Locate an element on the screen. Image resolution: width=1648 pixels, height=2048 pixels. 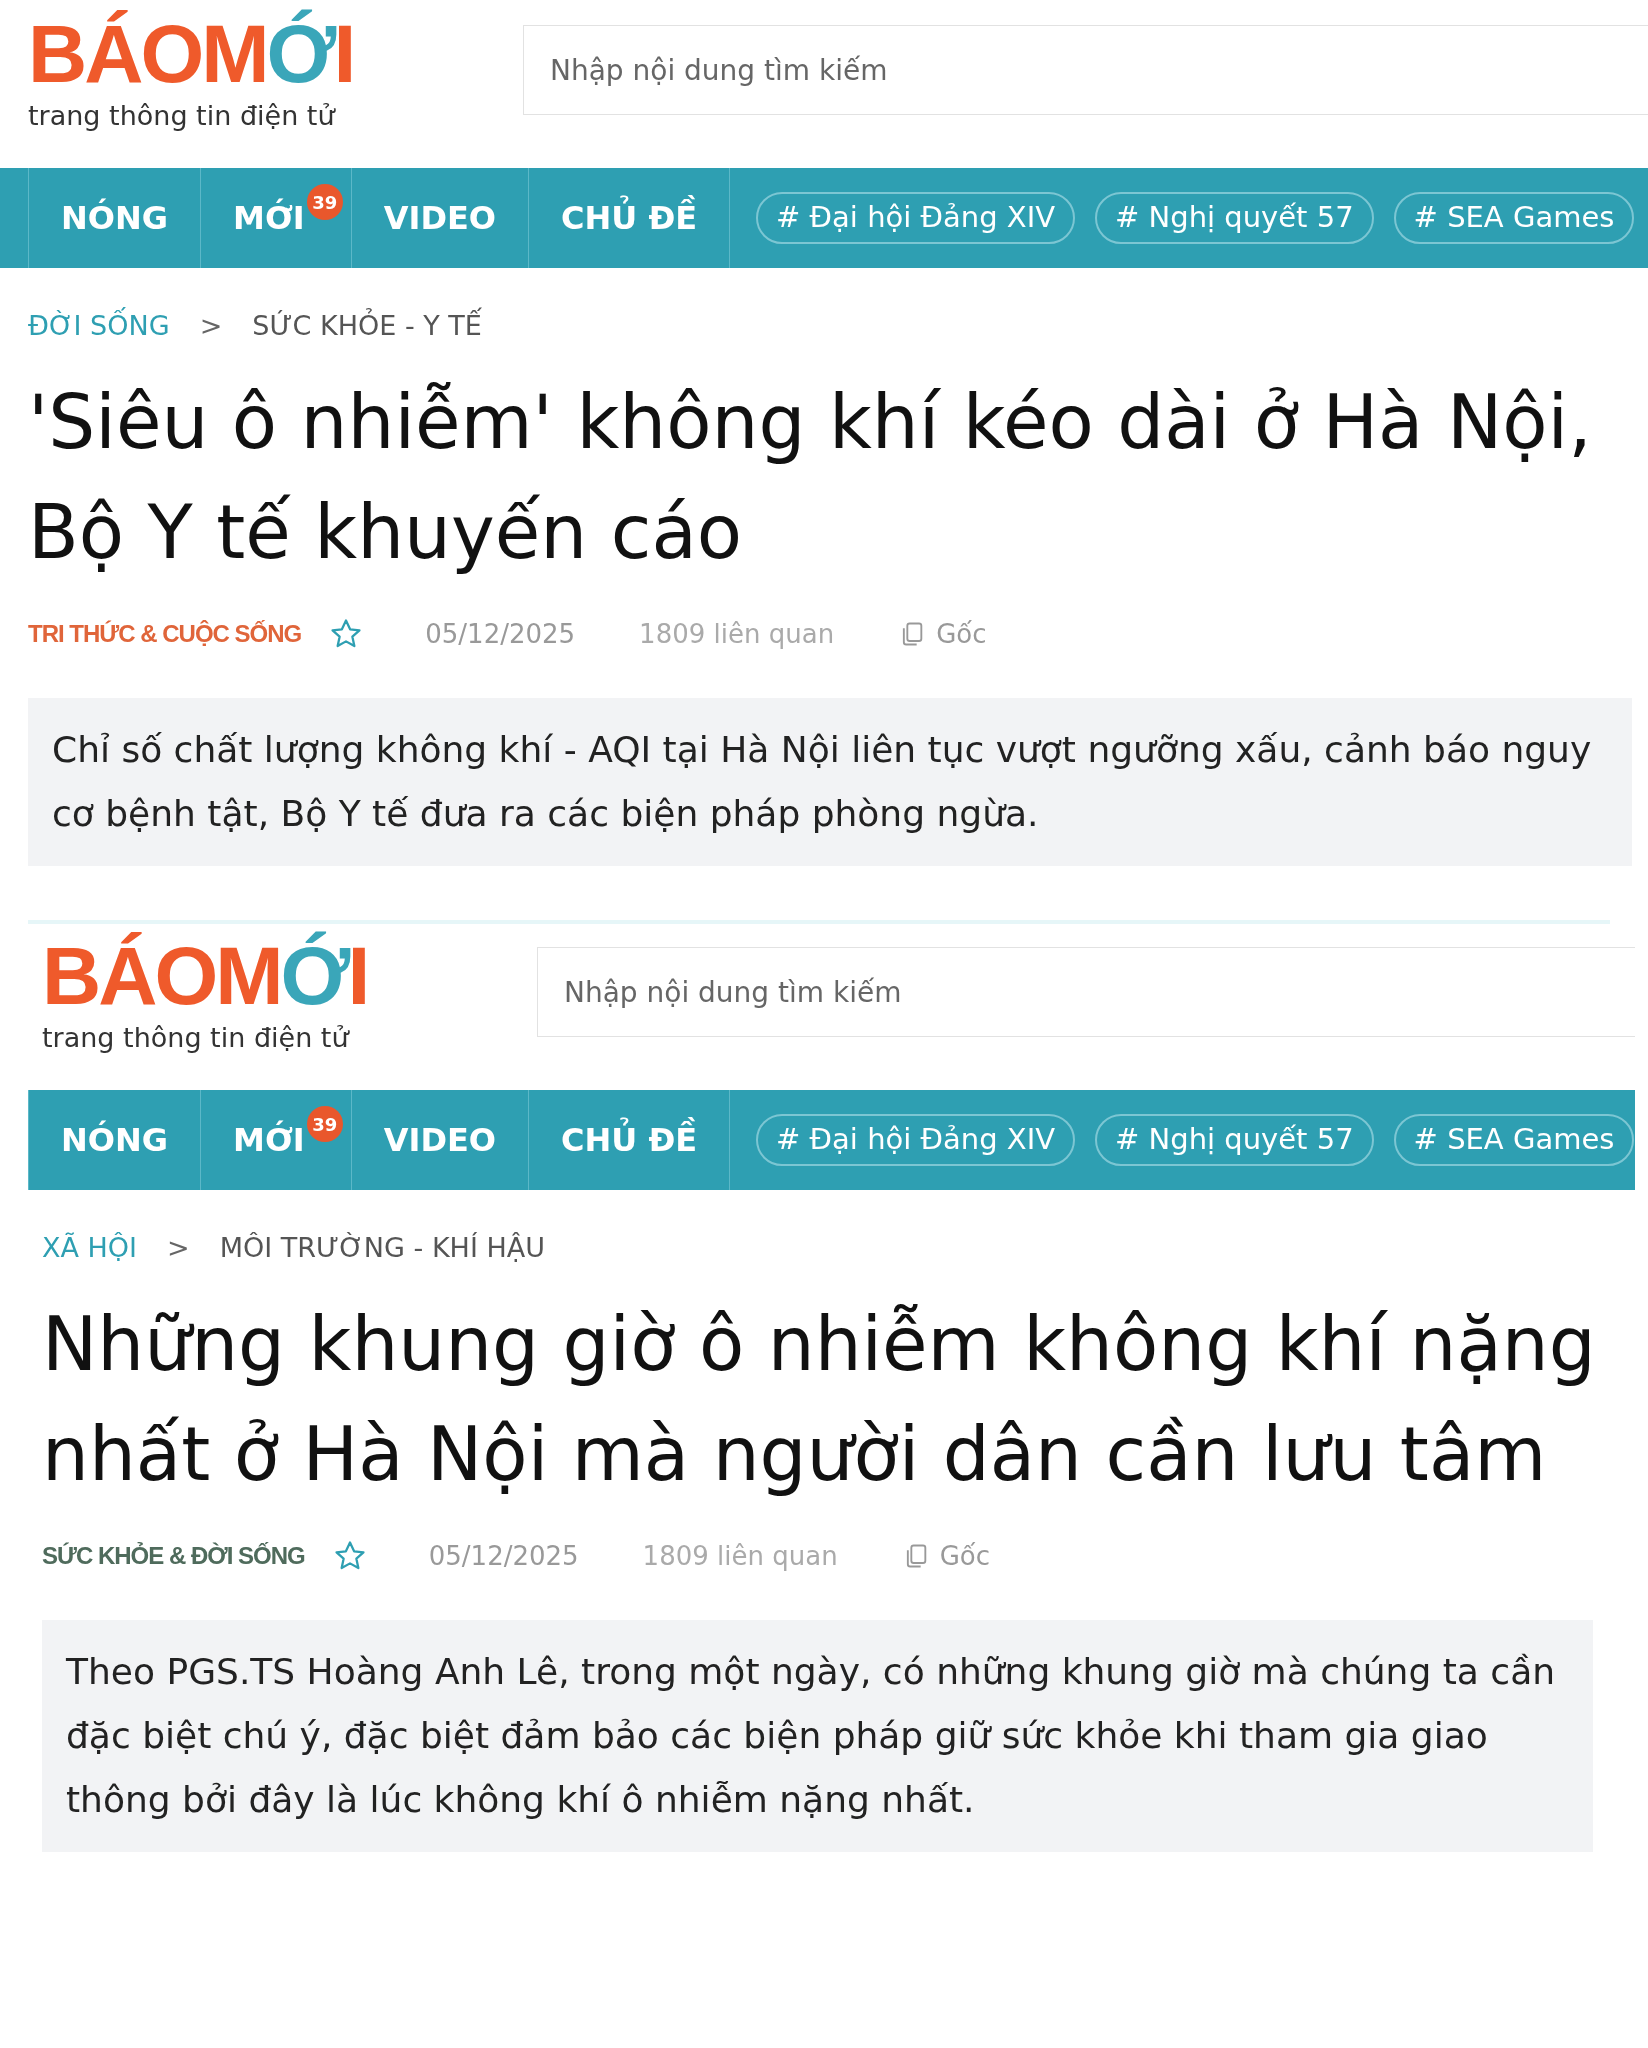
breadcrumb-link: ĐỜI SỐNG is located at coordinates (99, 326).